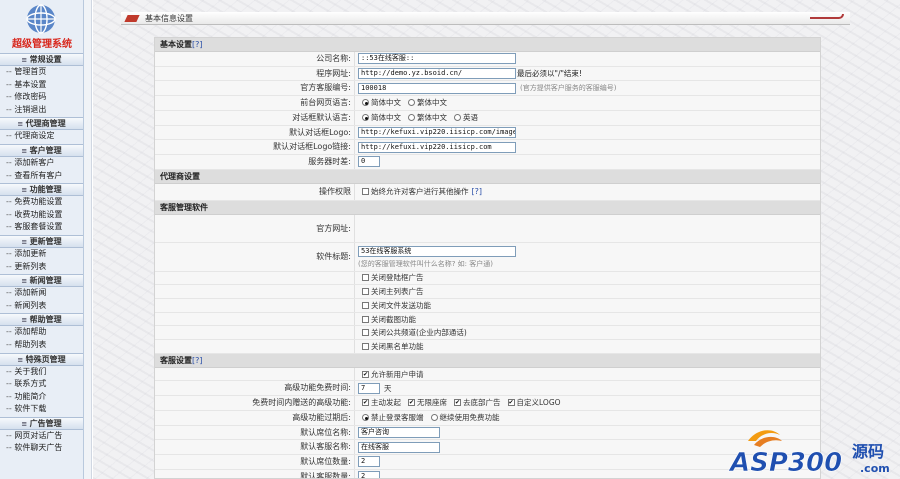 The image size is (900, 479). I want to click on advanced-days-input: 7, so click(369, 388).